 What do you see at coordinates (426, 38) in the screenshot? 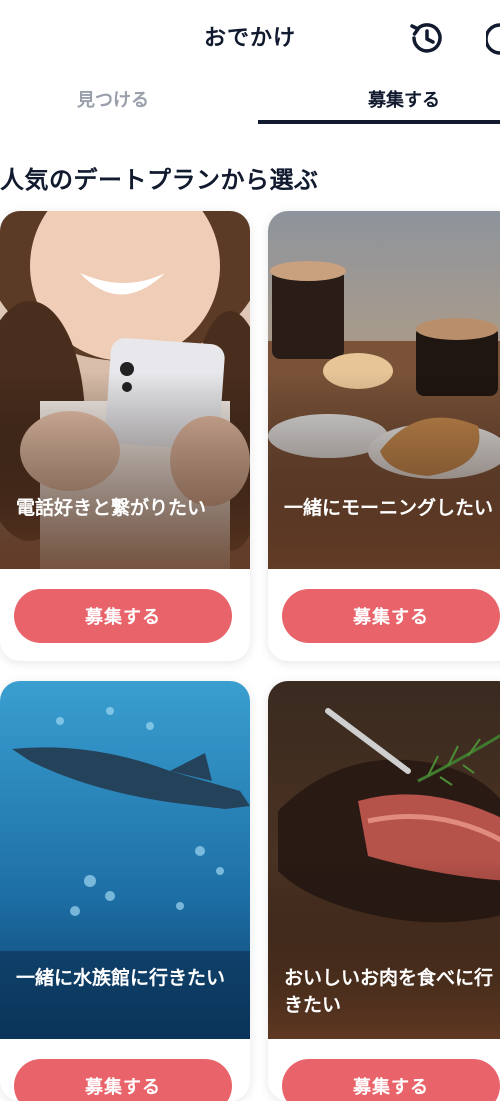
I see `history-icon` at bounding box center [426, 38].